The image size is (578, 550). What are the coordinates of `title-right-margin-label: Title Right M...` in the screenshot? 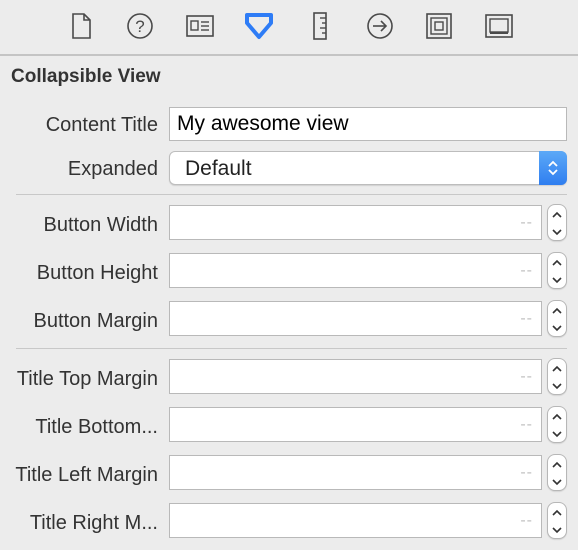 It's located at (93, 523).